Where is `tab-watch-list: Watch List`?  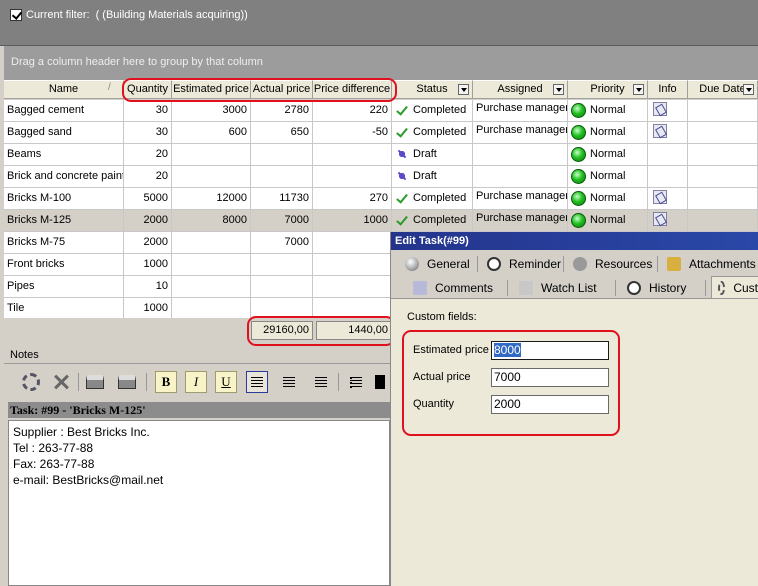 tab-watch-list: Watch List is located at coordinates (558, 288).